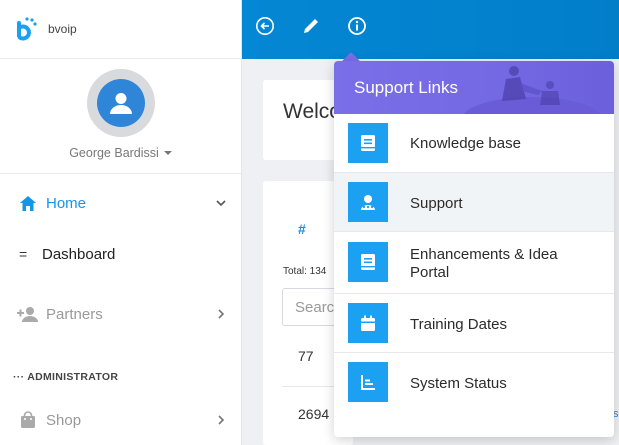  What do you see at coordinates (73, 377) in the screenshot?
I see `section-label: ADMINISTRATOR` at bounding box center [73, 377].